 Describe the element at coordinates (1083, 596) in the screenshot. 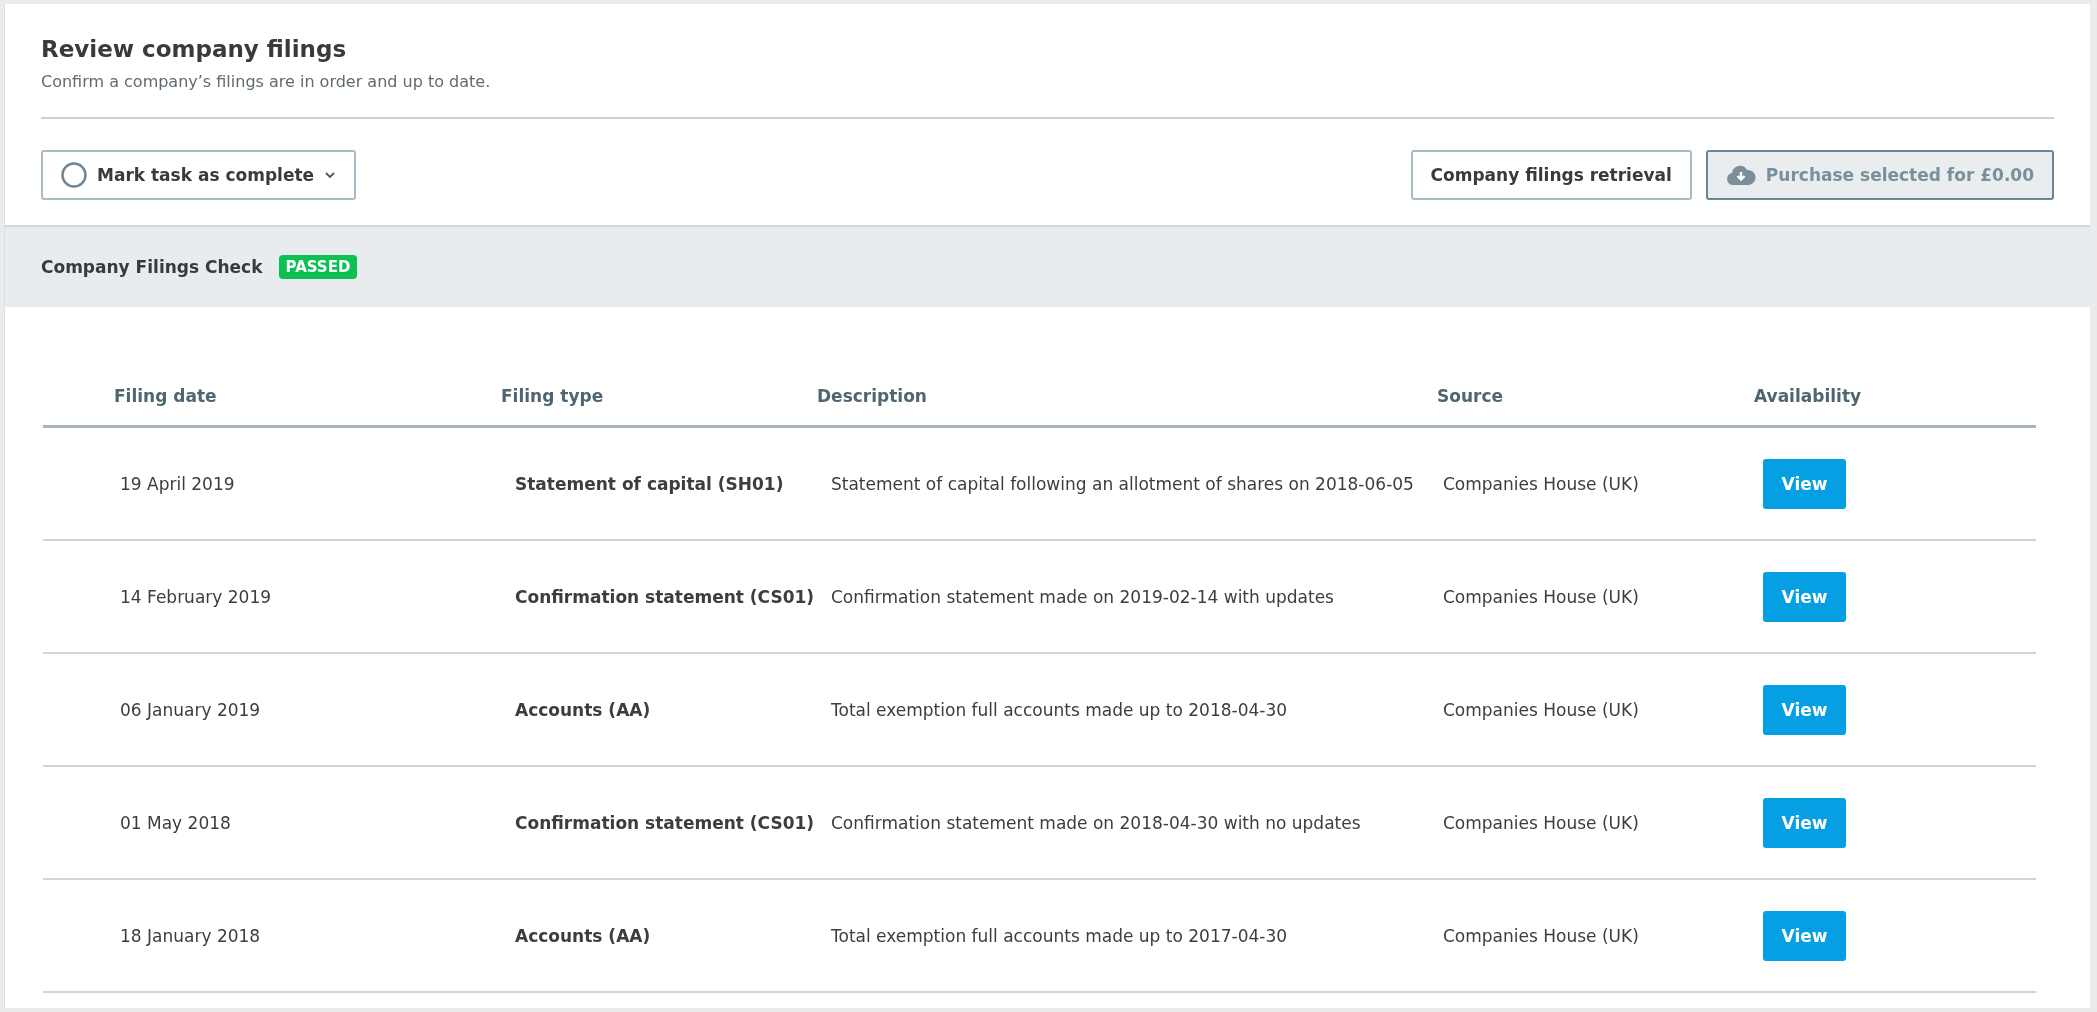

I see `description-cell-text: Confirmation statement made on 2019-02-14 with updates` at that location.